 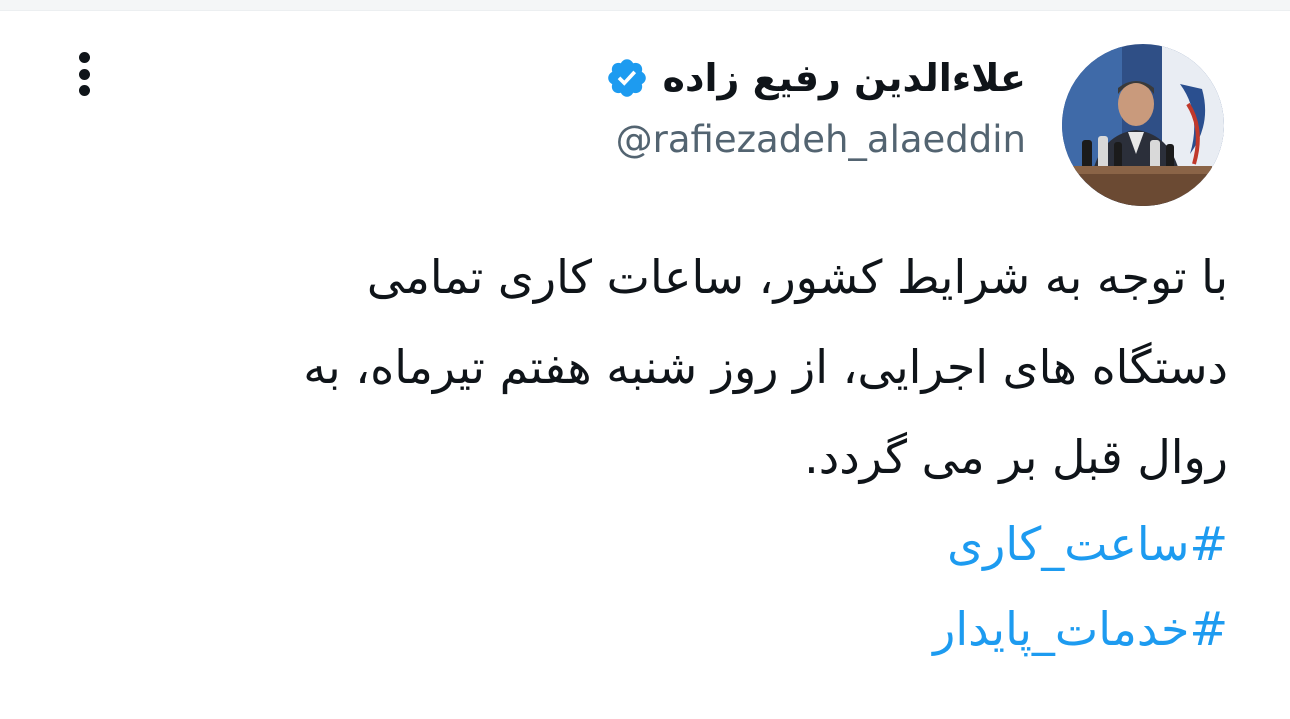 What do you see at coordinates (844, 78) in the screenshot?
I see `display-name: علاءالدین رفیع زاده` at bounding box center [844, 78].